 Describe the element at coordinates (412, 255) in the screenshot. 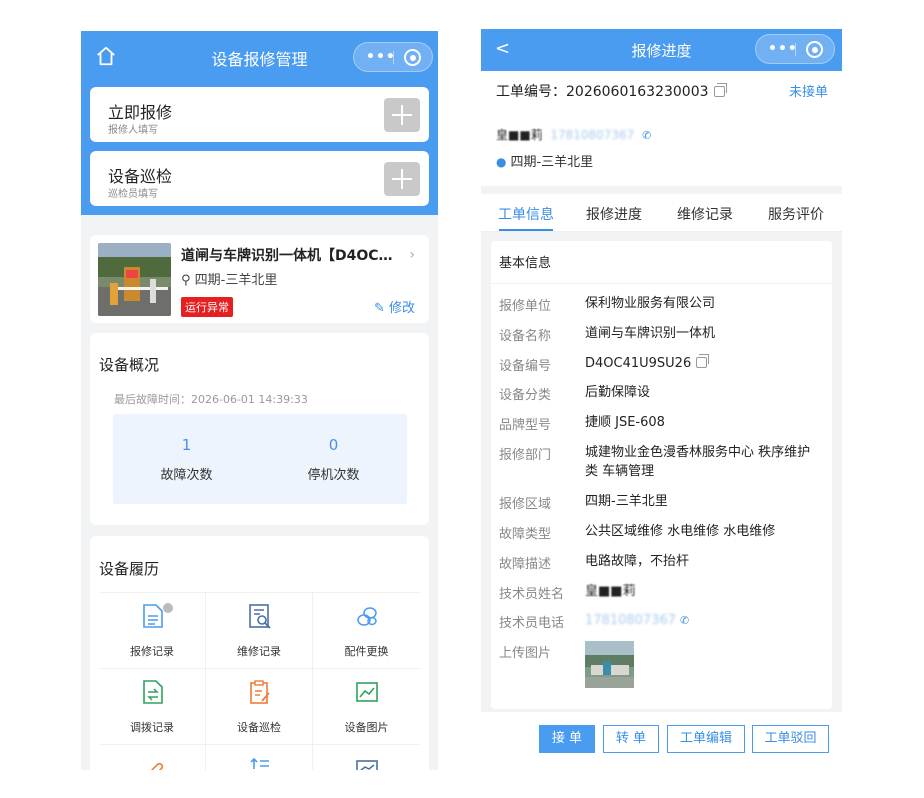

I see `chevron-right-icon: ›` at that location.